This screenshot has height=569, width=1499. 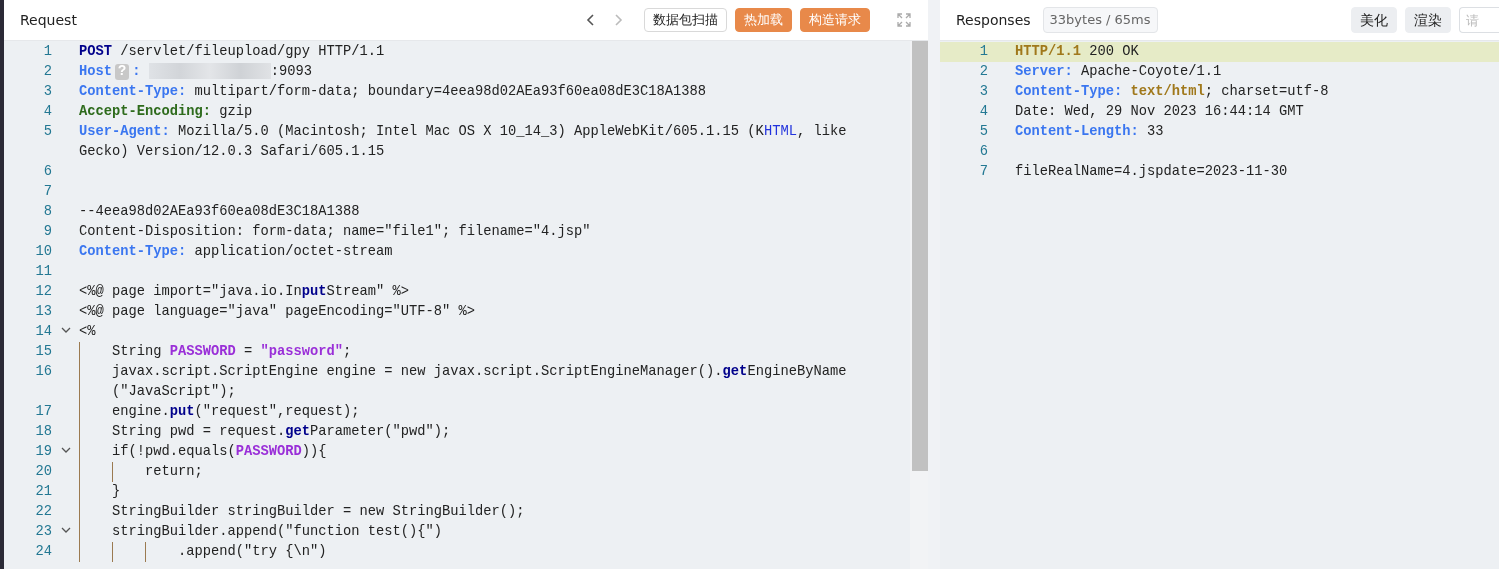 What do you see at coordinates (993, 20) in the screenshot?
I see `panel-title: Responses` at bounding box center [993, 20].